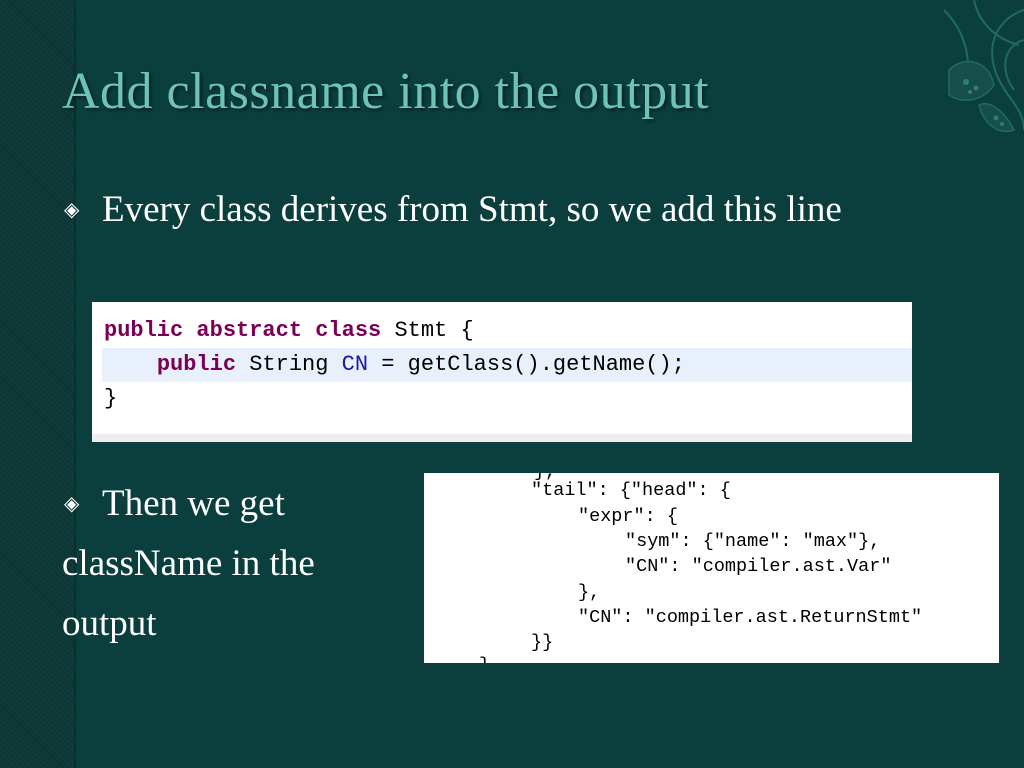  What do you see at coordinates (631, 490) in the screenshot?
I see `json-line-1: "tail": {"head": {` at bounding box center [631, 490].